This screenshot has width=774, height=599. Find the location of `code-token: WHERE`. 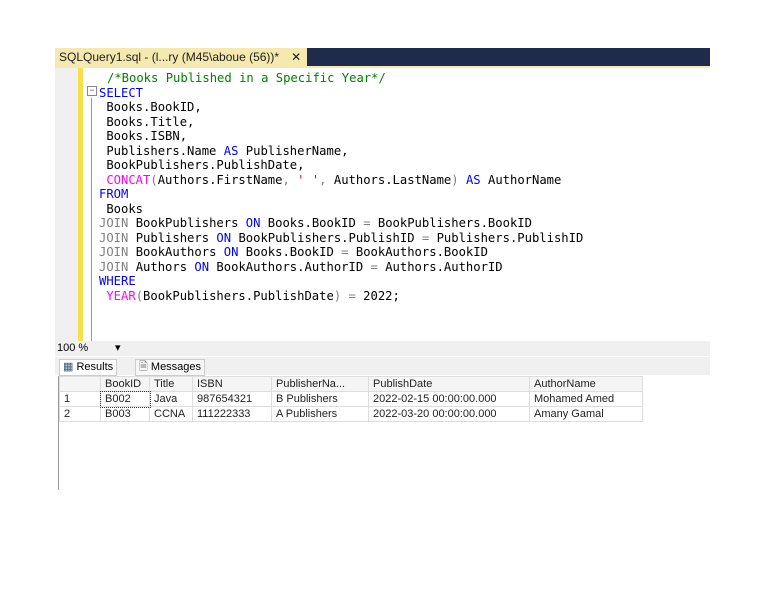

code-token: WHERE is located at coordinates (117, 281).